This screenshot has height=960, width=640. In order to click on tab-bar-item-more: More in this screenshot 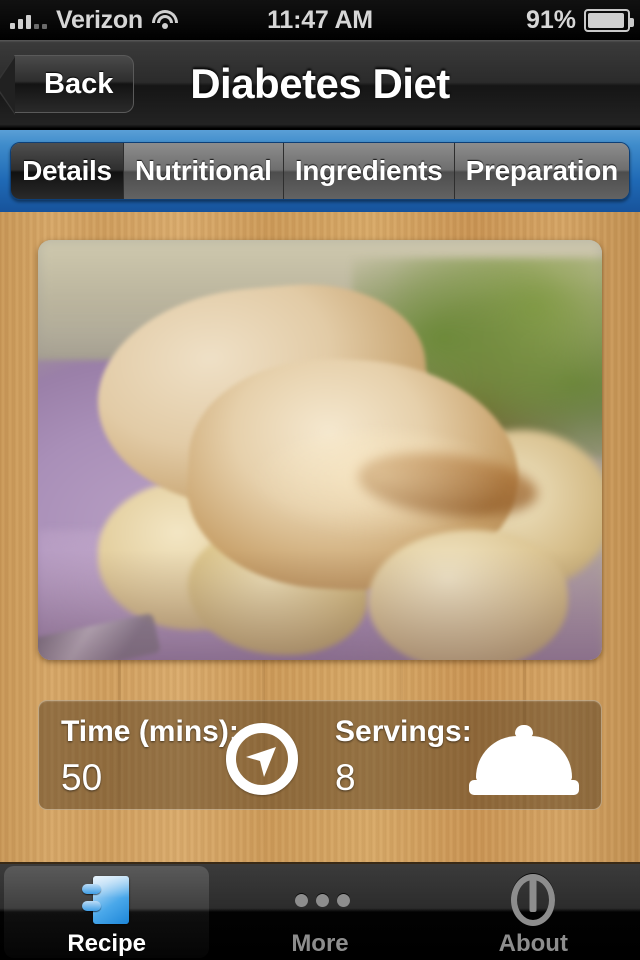, I will do `click(319, 912)`.